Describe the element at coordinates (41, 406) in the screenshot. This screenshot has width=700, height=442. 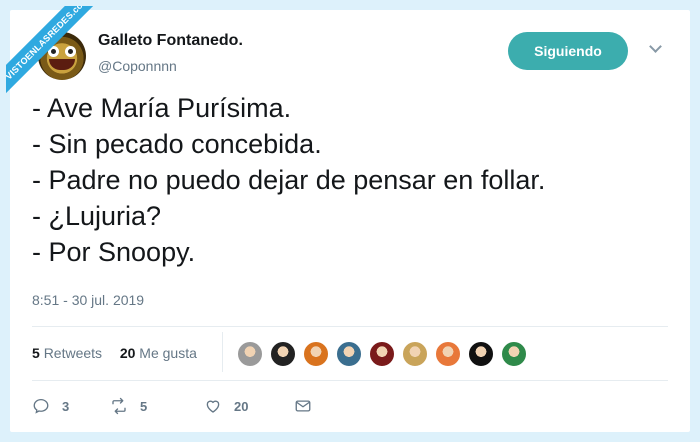
I see `reply-icon` at that location.